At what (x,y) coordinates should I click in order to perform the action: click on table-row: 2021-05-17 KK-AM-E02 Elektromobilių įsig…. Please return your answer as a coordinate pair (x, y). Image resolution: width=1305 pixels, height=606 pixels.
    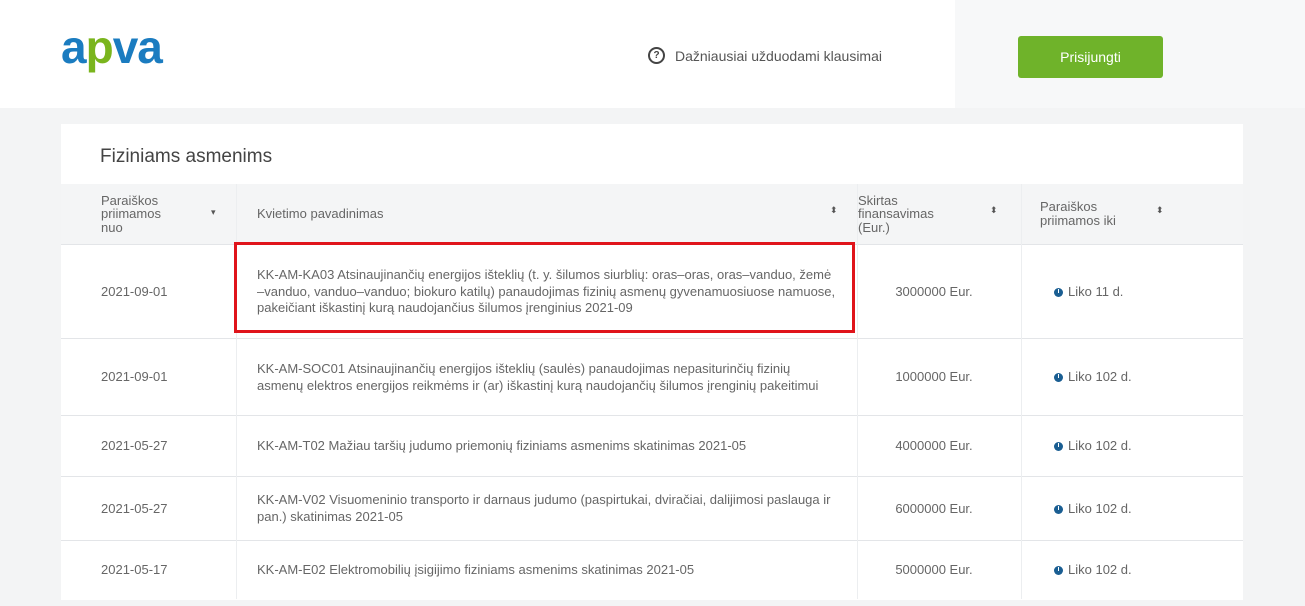
    Looking at the image, I should click on (652, 570).